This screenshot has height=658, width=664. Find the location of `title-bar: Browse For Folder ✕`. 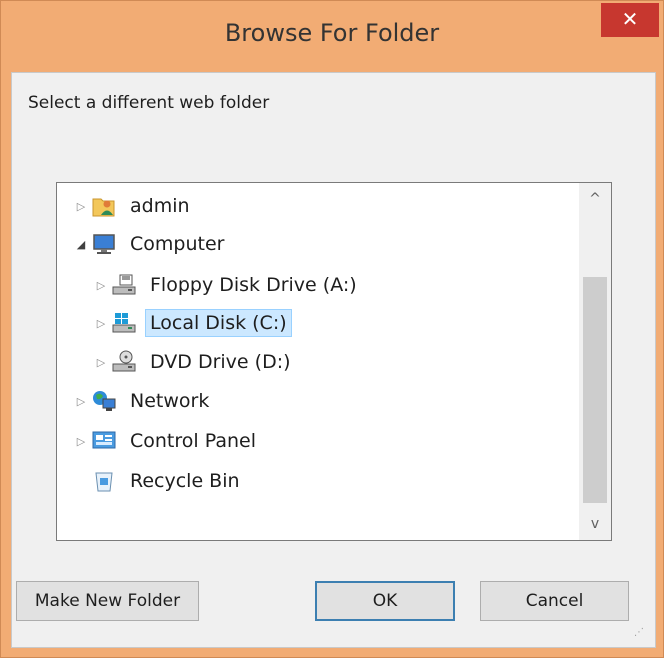

title-bar: Browse For Folder ✕ is located at coordinates (332, 37).